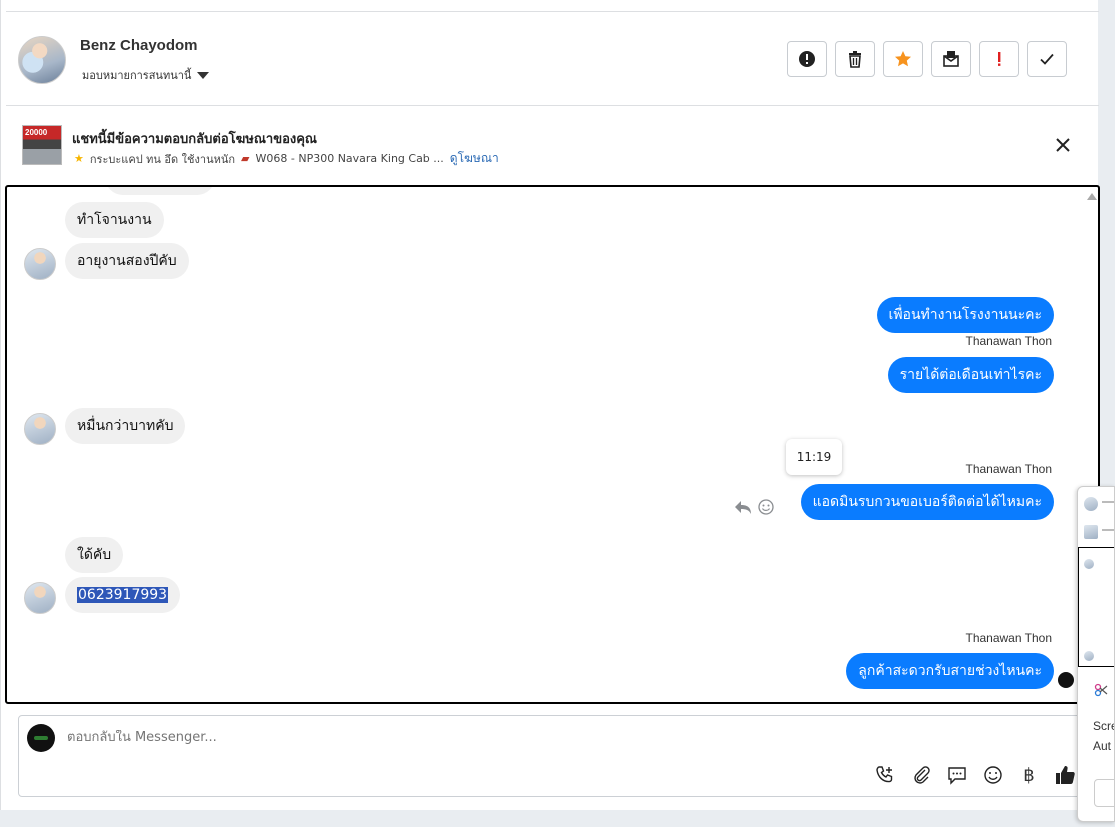 This screenshot has height=827, width=1115. I want to click on like-icon, so click(1065, 775).